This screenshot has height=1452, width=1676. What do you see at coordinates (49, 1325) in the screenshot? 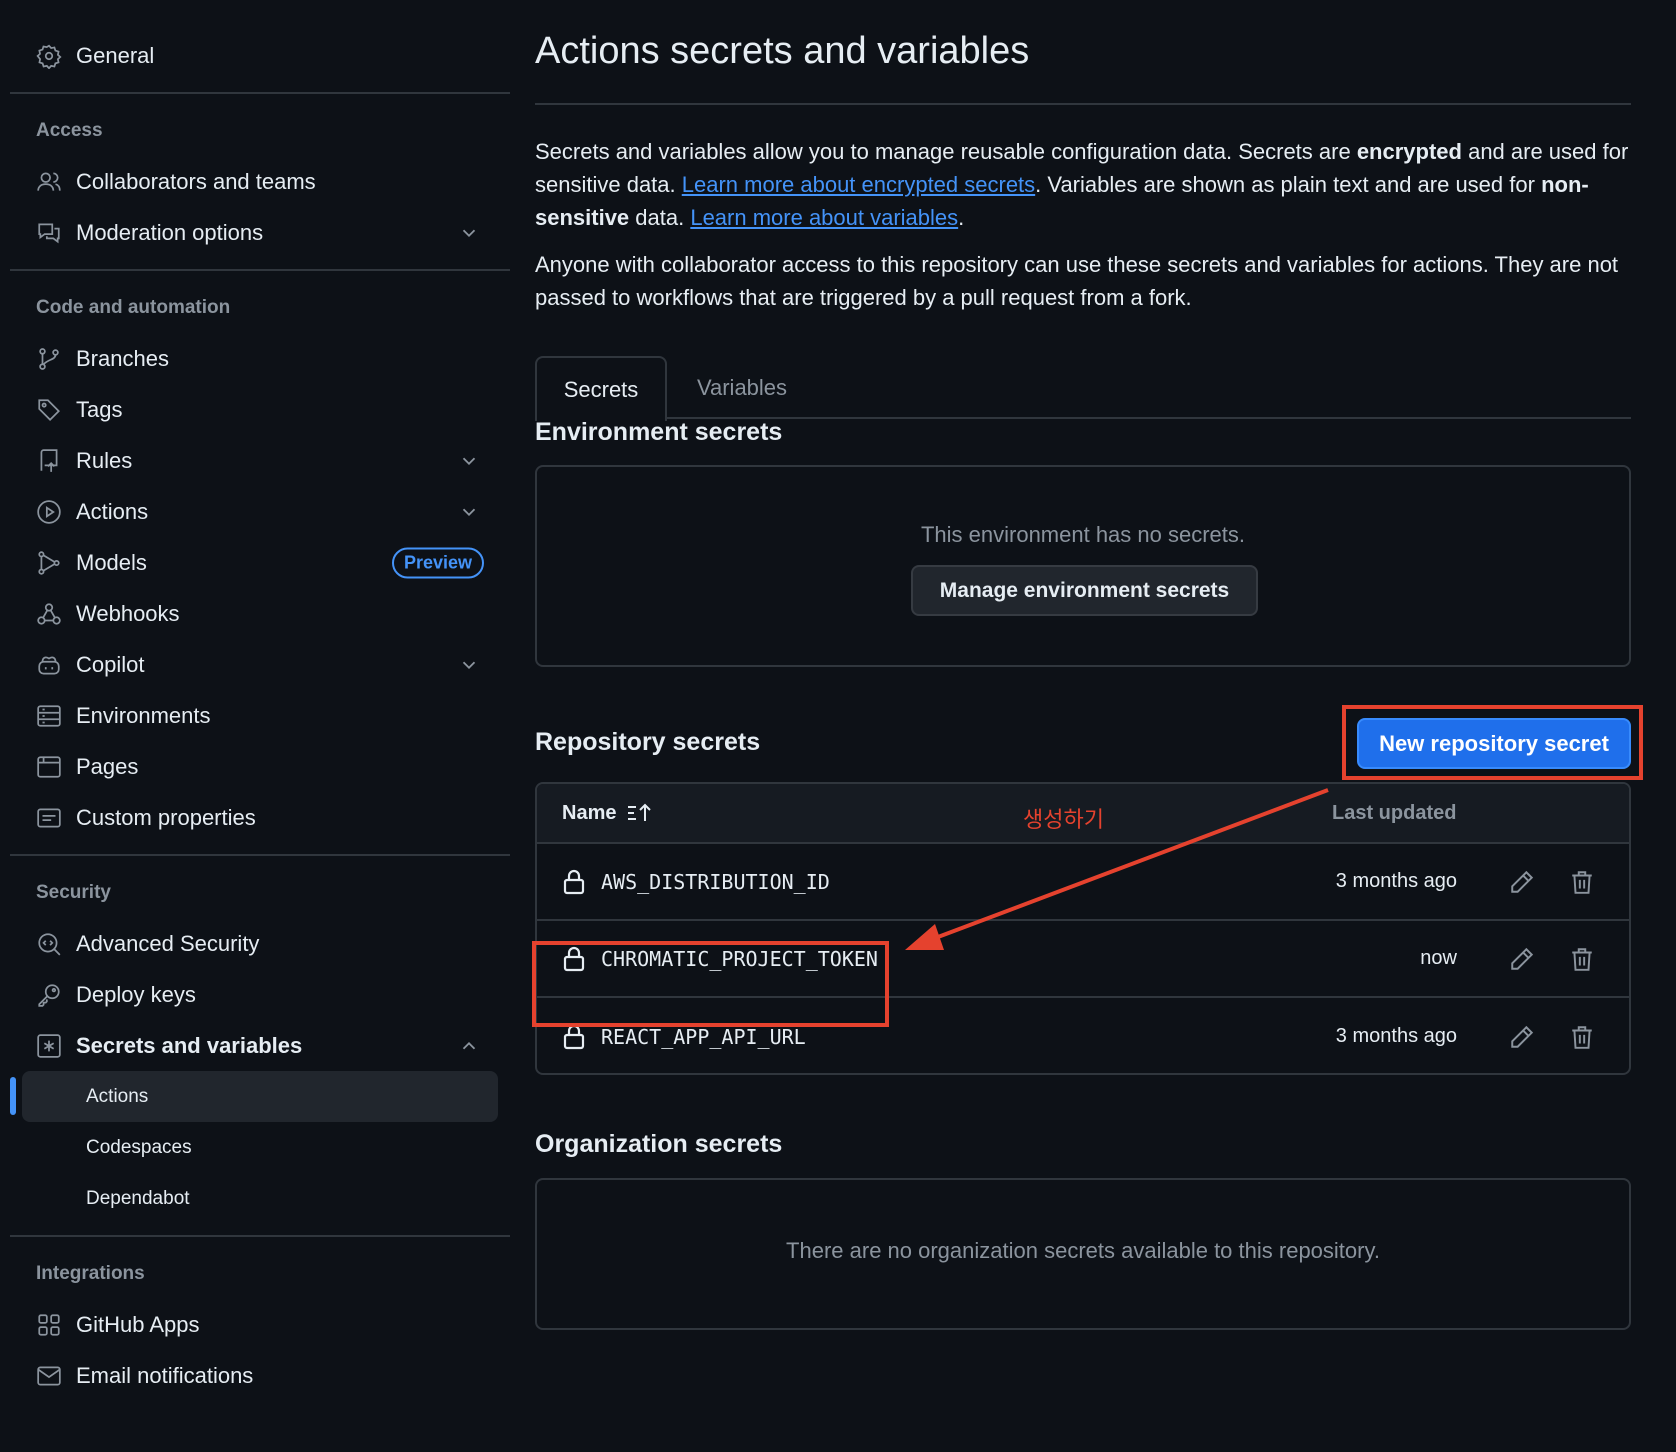
I see `apps-icon` at bounding box center [49, 1325].